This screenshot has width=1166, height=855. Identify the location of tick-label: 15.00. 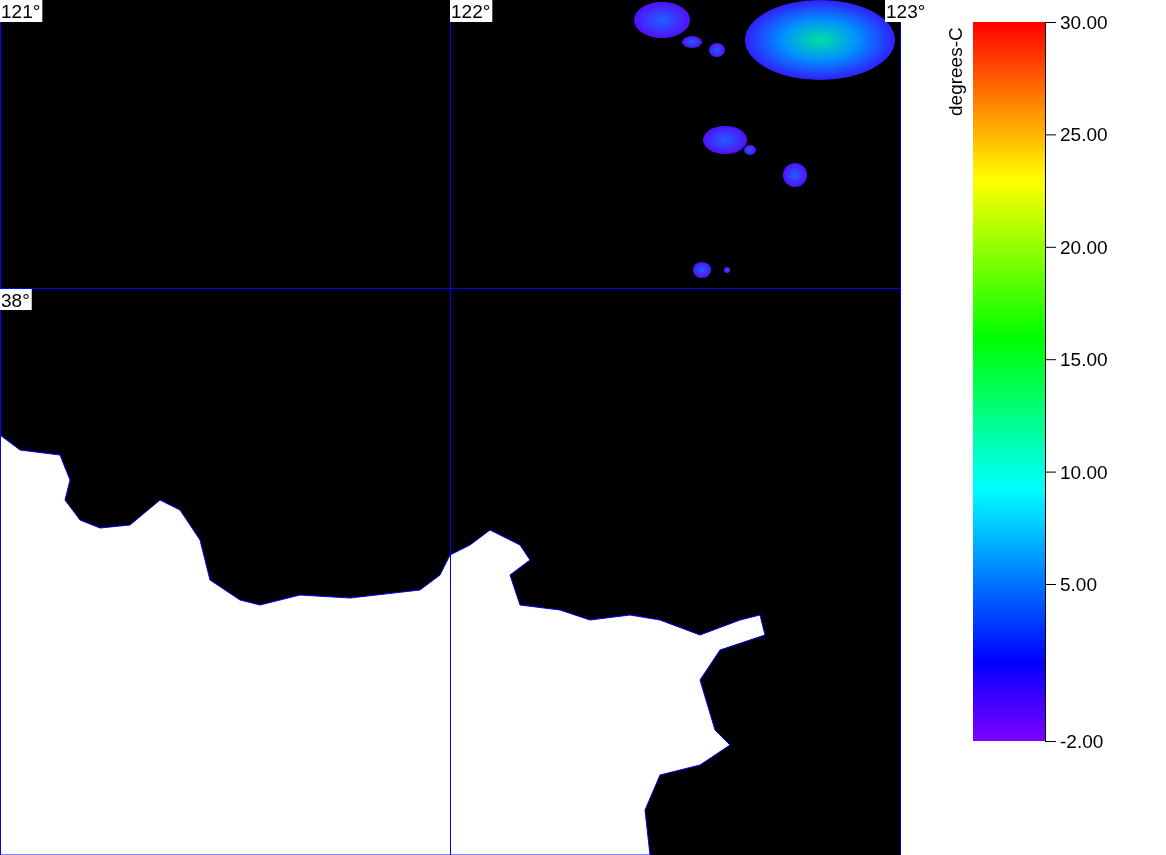
(1084, 360).